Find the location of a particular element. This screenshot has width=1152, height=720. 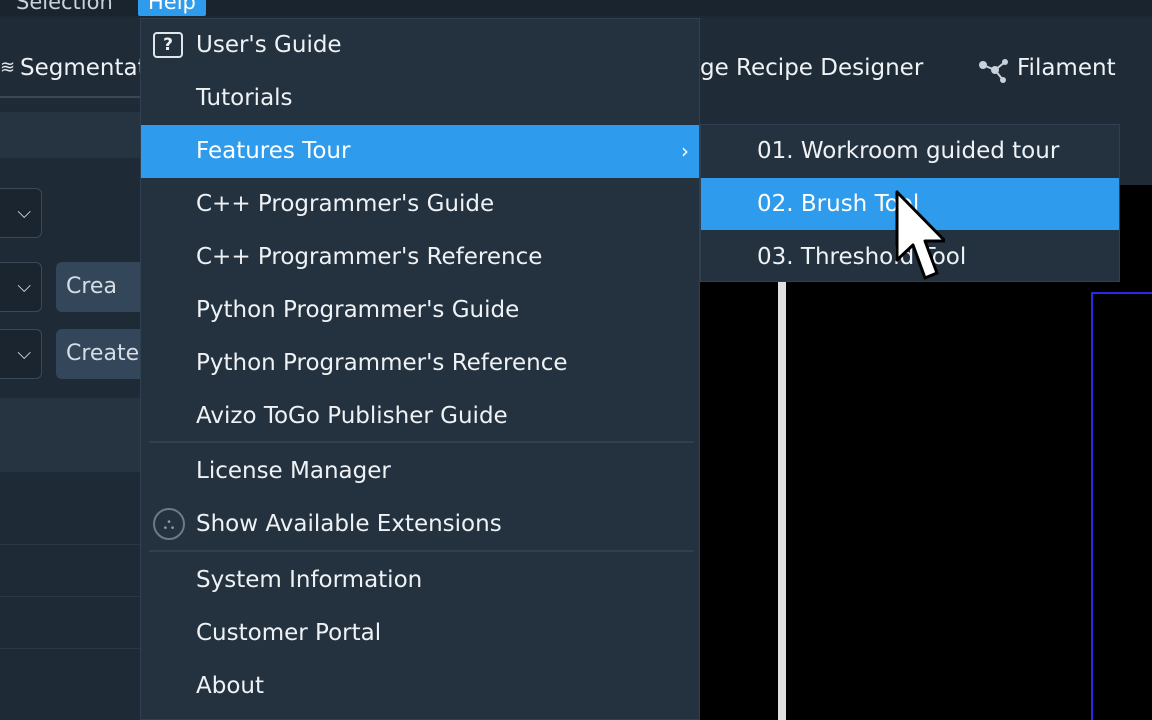

menu-item-system-information: System Information is located at coordinates (420, 580).